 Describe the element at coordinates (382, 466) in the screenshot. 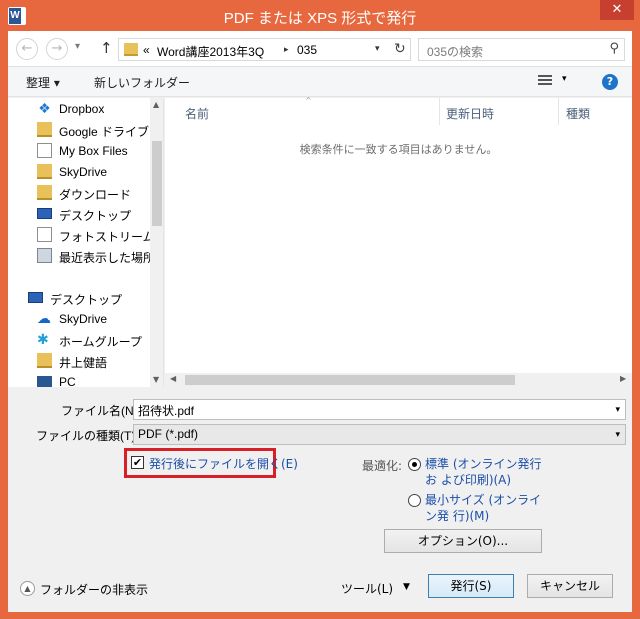

I see `optimize-label: 最適化:` at that location.